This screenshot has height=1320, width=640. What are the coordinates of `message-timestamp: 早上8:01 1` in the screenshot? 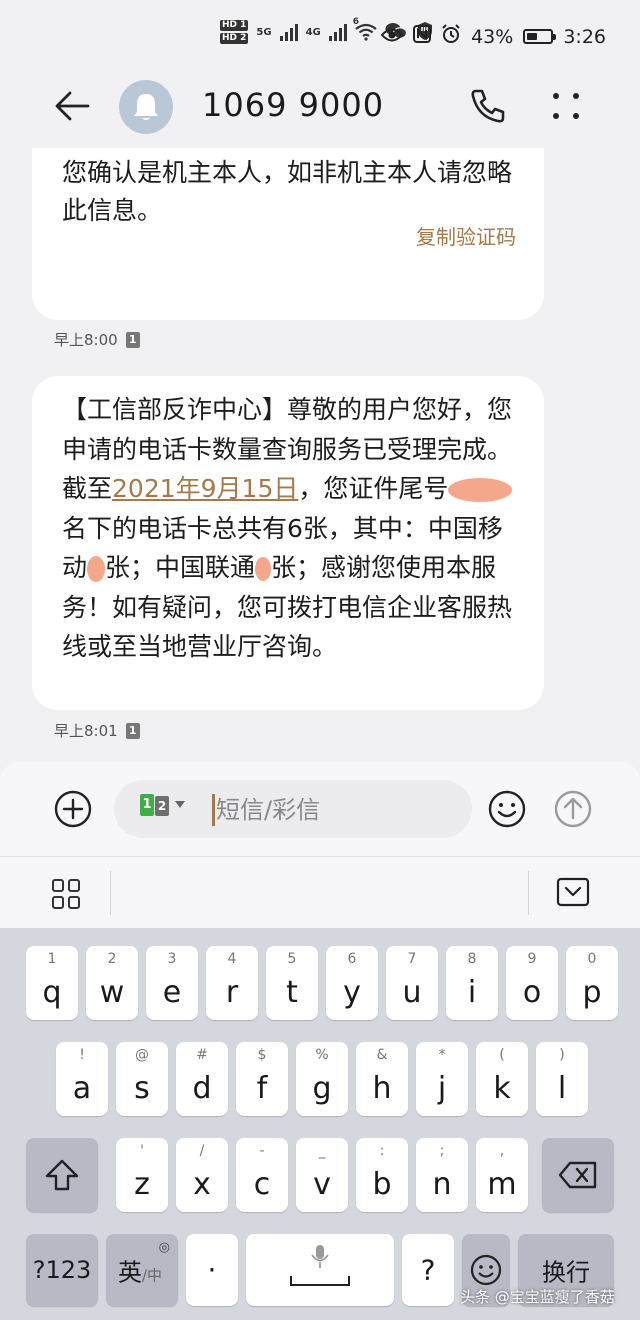 It's located at (97, 730).